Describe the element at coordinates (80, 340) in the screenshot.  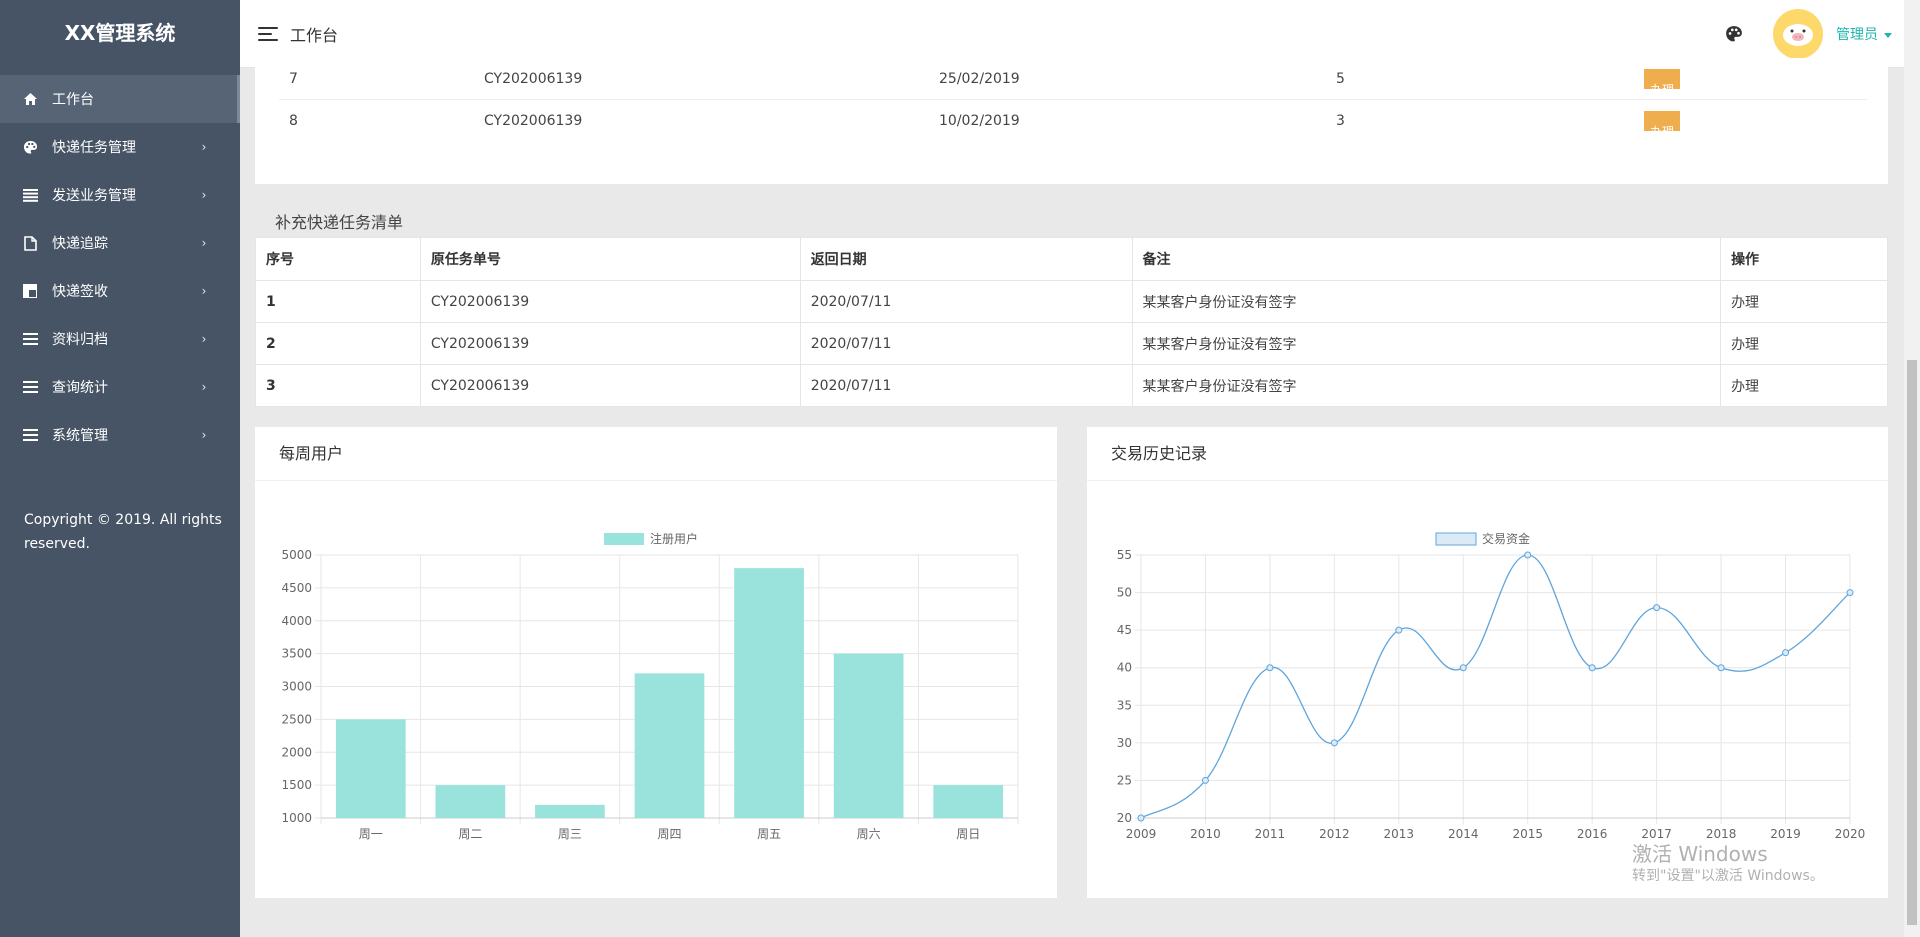
I see `sidebar-item-label: 资料归档` at that location.